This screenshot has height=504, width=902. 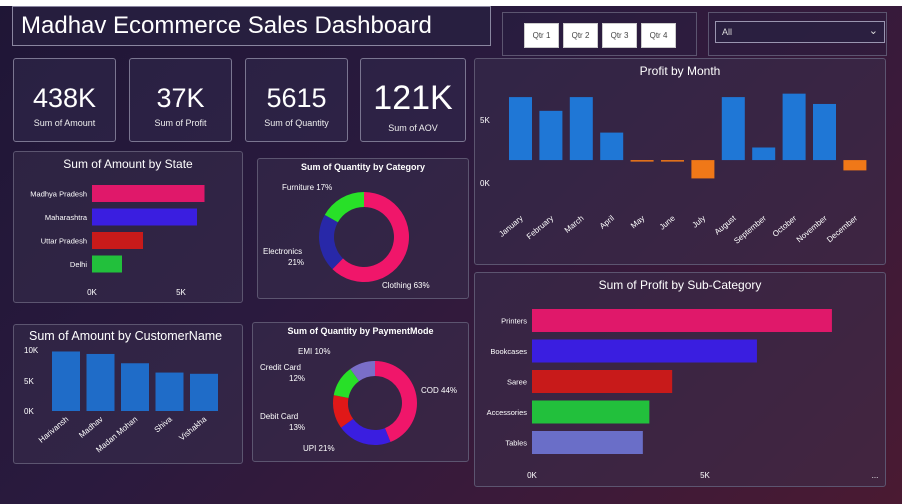 I want to click on qtr4-button: Qtr 4, so click(x=658, y=35).